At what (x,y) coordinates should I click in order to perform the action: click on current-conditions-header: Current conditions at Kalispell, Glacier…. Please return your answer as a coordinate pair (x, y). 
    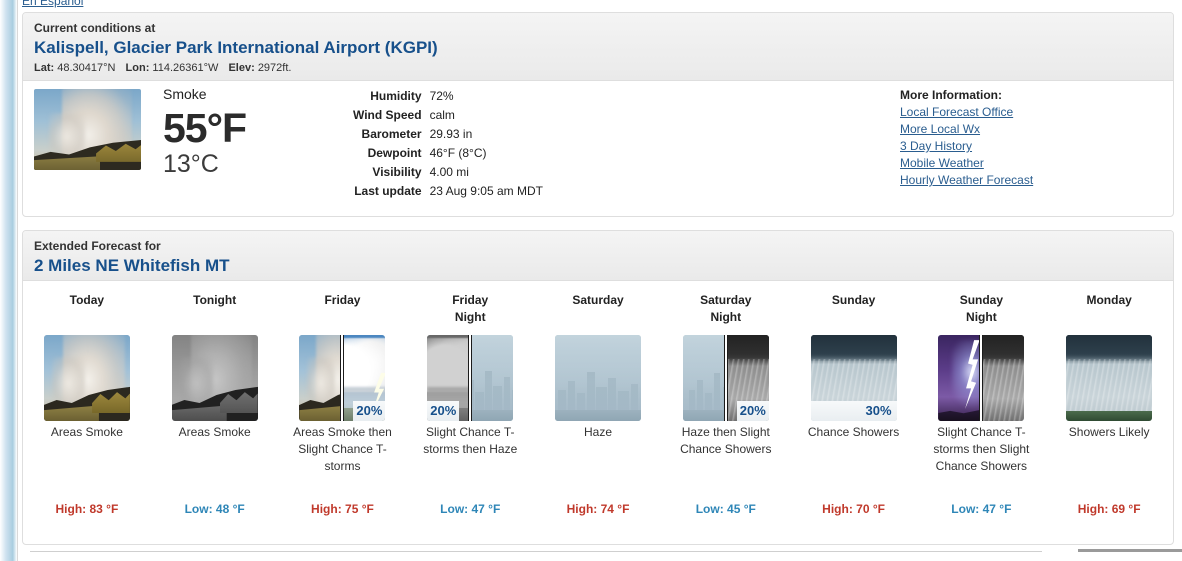
    Looking at the image, I should click on (598, 47).